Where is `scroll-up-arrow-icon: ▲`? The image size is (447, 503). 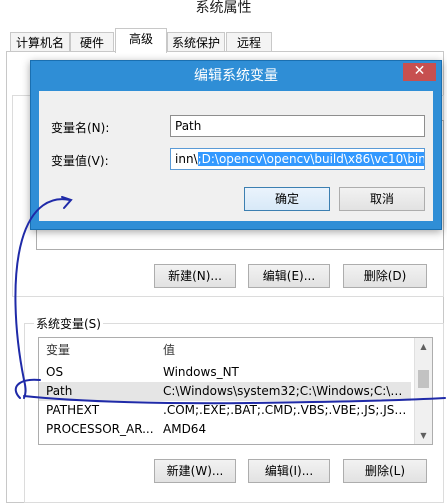
scroll-up-arrow-icon: ▲ is located at coordinates (423, 346).